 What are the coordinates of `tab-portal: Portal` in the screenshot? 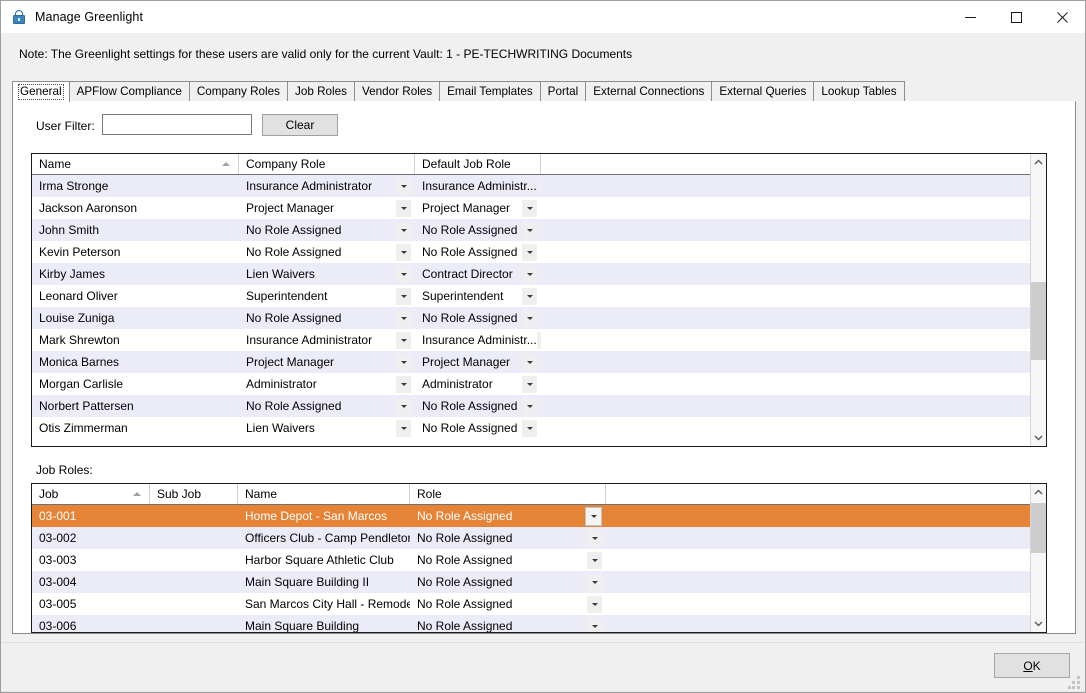 It's located at (563, 91).